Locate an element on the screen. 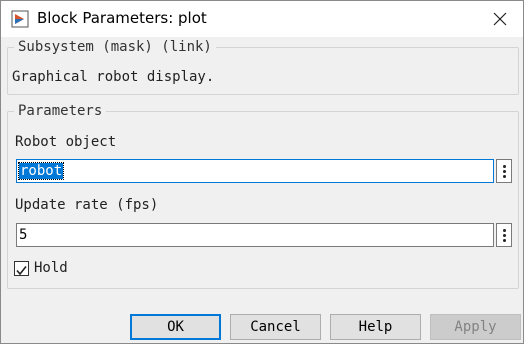 This screenshot has width=524, height=344. update-rate-field: 5 is located at coordinates (255, 235).